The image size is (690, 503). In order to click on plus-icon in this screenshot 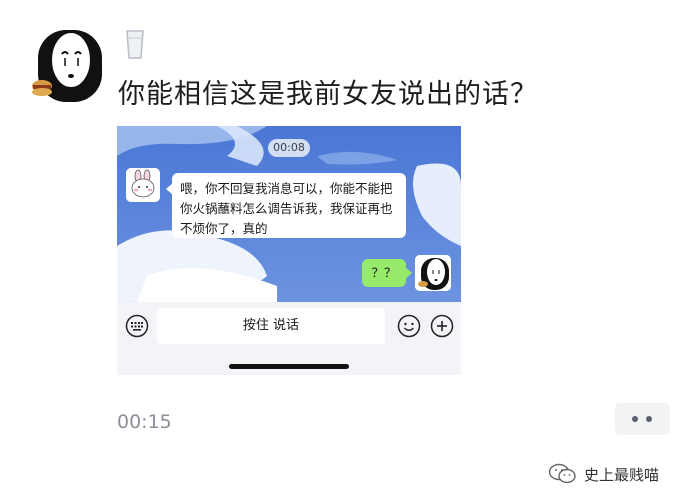, I will do `click(442, 326)`.